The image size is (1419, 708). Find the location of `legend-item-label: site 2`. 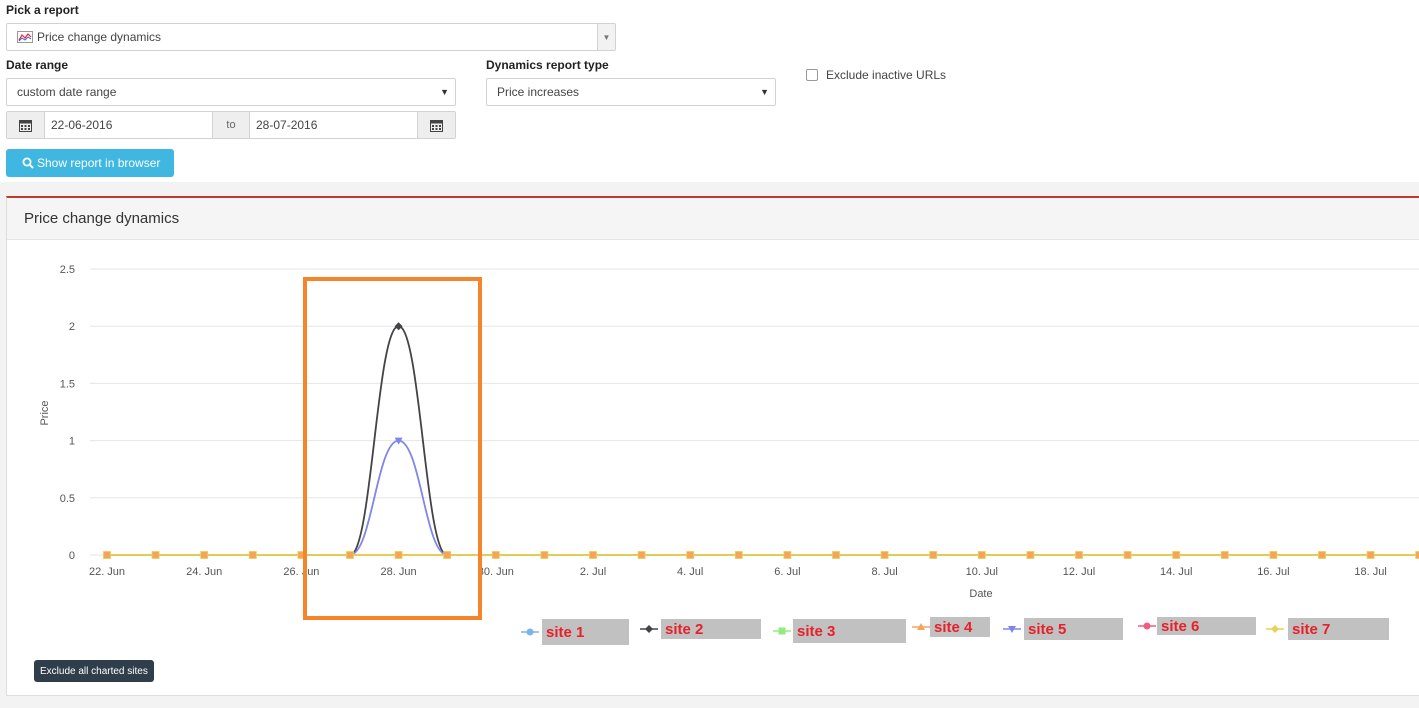

legend-item-label: site 2 is located at coordinates (711, 629).